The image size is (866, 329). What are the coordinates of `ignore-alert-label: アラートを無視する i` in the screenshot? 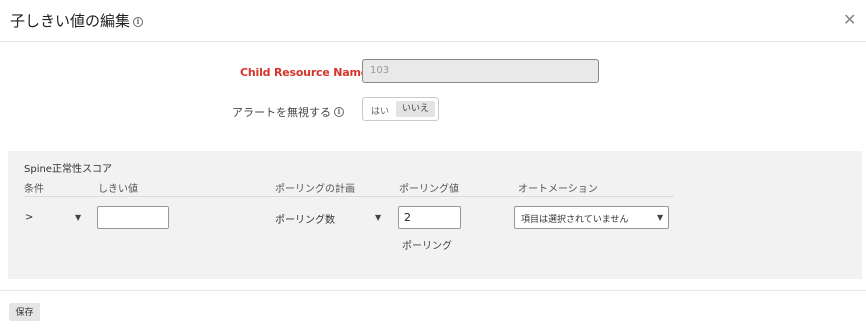 It's located at (288, 112).